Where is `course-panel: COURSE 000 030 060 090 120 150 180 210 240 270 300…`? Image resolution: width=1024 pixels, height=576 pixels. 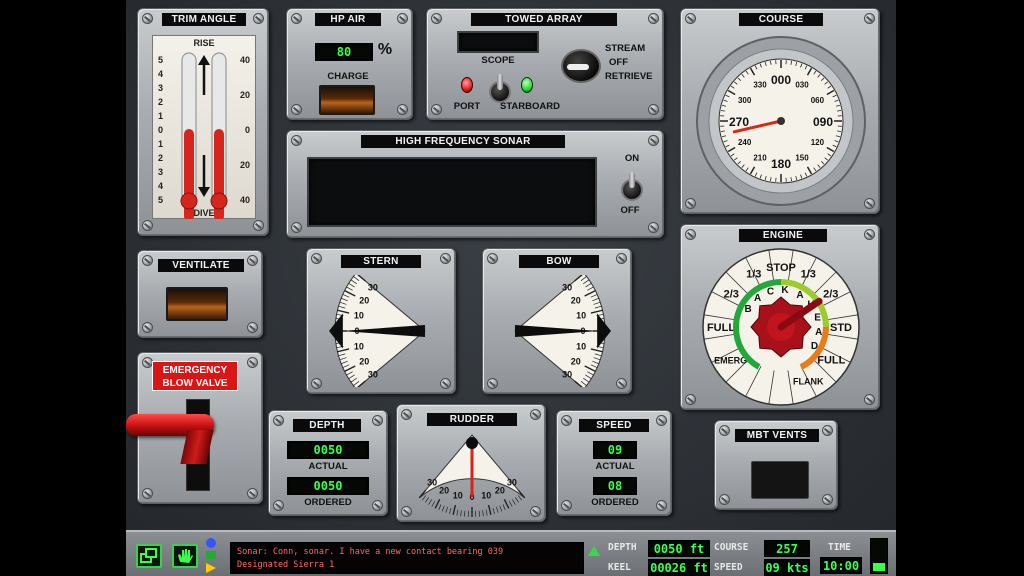
course-panel: COURSE 000 030 060 090 120 150 180 210 240 270 300… is located at coordinates (780, 111).